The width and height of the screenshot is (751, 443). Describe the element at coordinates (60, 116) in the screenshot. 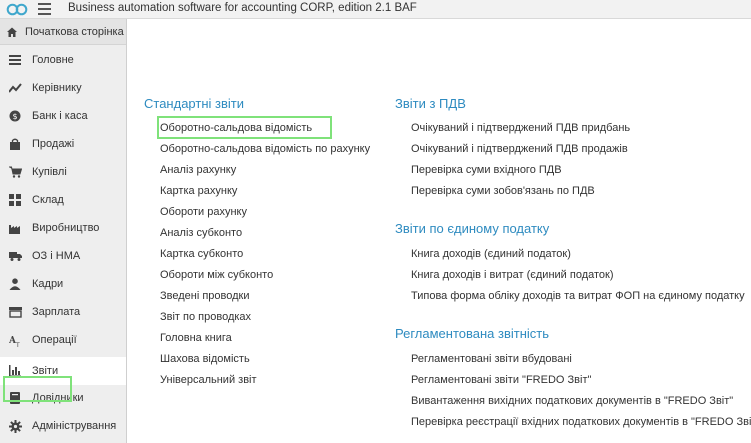

I see `sidebar-item-label: Банк і каса` at that location.